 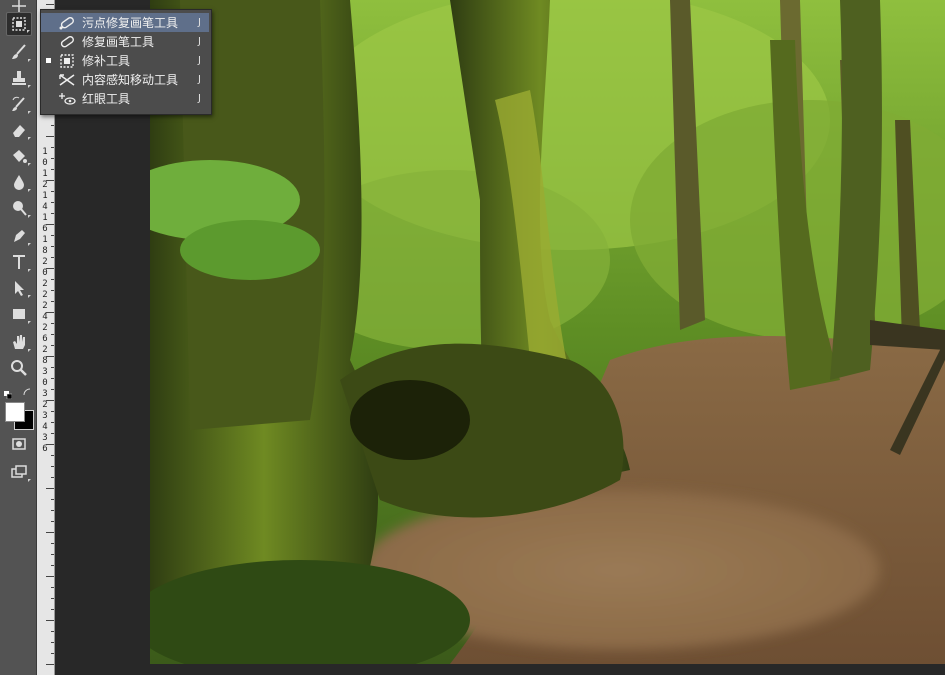 I want to click on patch-tool, so click(x=19, y=24).